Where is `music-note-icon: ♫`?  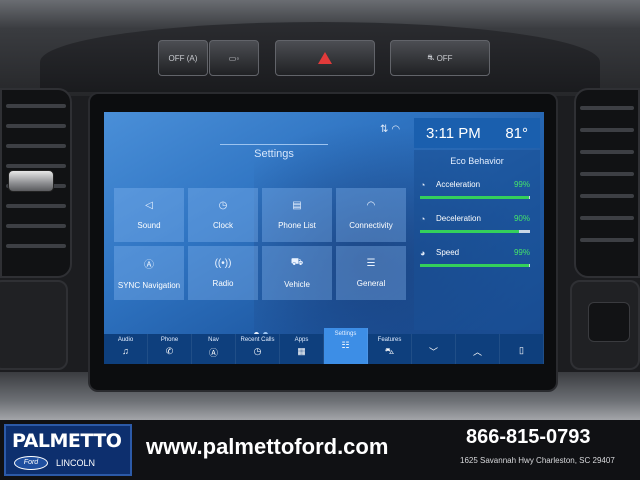 music-note-icon: ♫ is located at coordinates (125, 351).